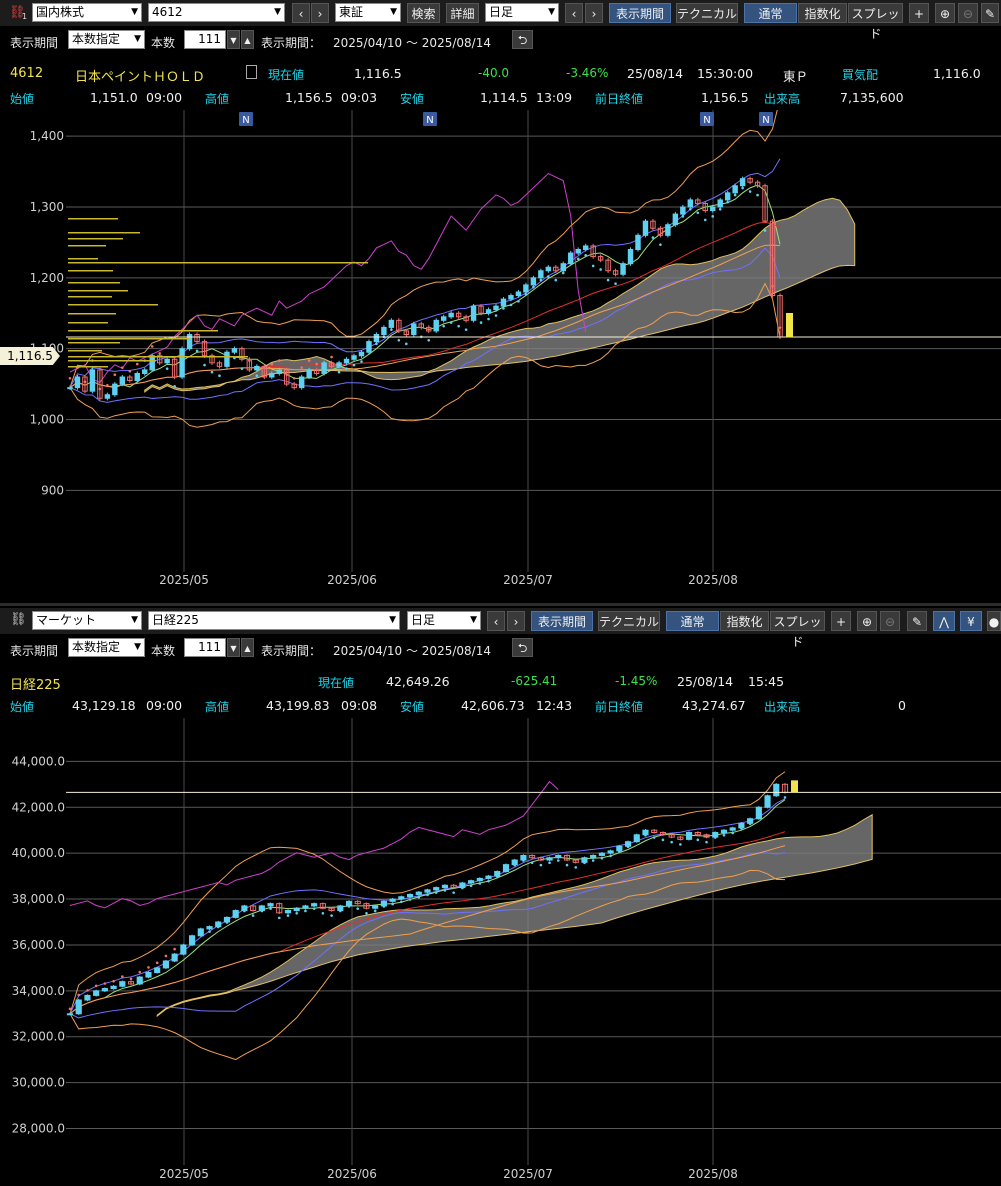 This screenshot has width=1001, height=1186. I want to click on range-value: 2025/04/10 ～ 2025/08/14, so click(412, 43).